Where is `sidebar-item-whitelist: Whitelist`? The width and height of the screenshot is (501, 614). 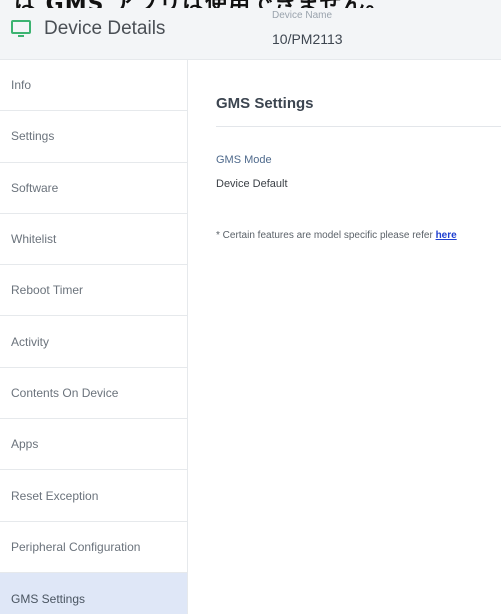
sidebar-item-whitelist: Whitelist is located at coordinates (93, 240).